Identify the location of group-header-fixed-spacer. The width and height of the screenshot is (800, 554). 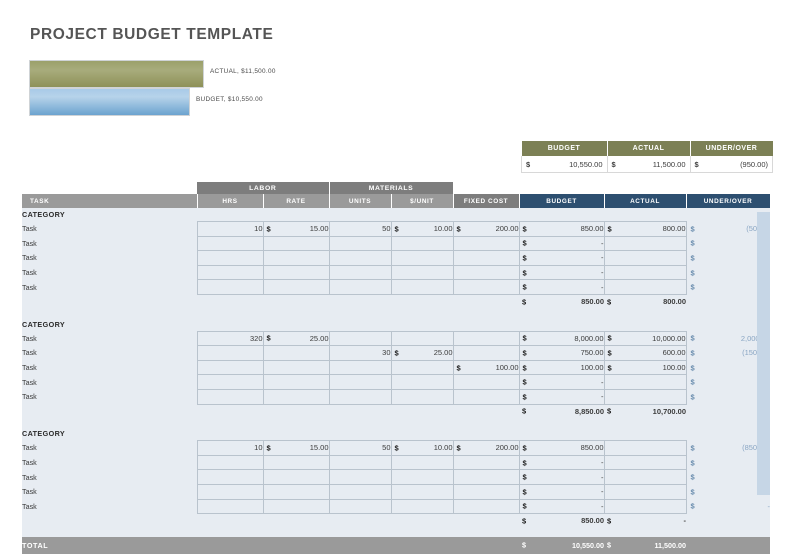
(486, 188).